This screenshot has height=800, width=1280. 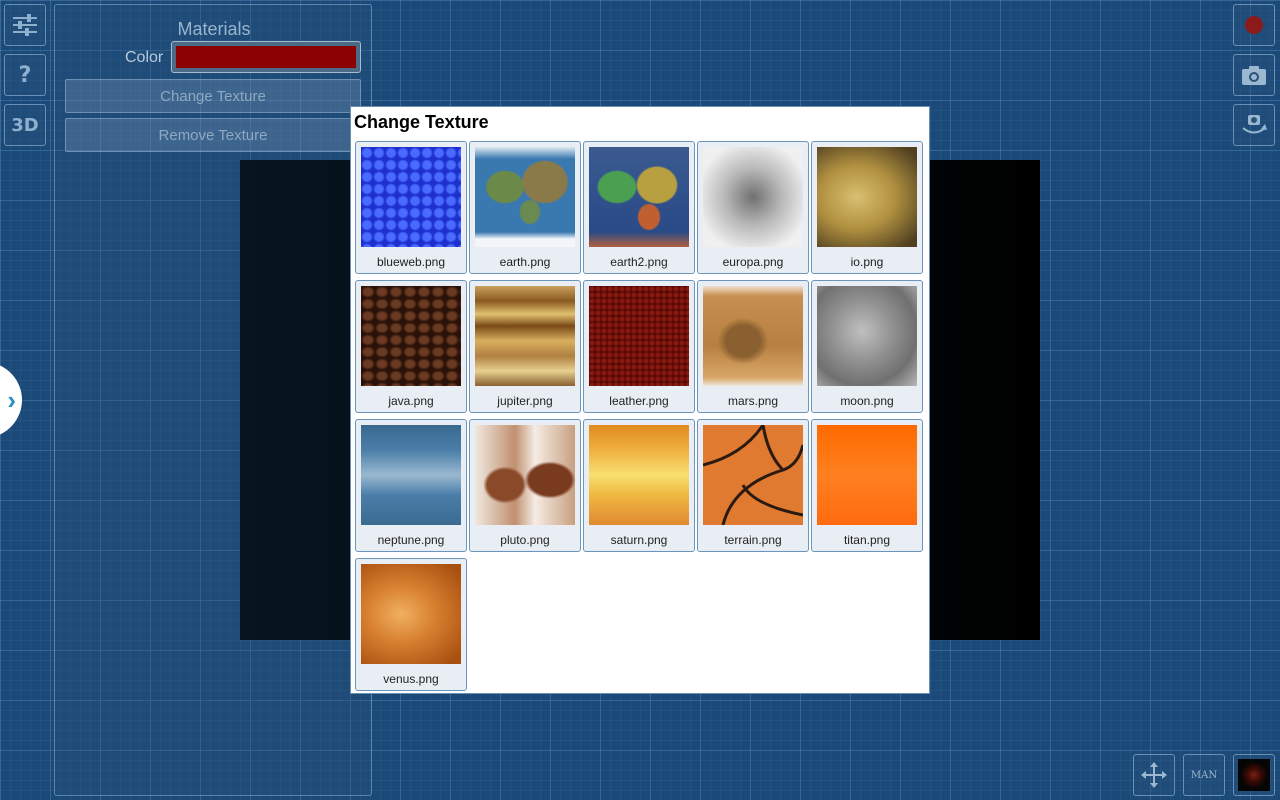 I want to click on color-picker, so click(x=266, y=57).